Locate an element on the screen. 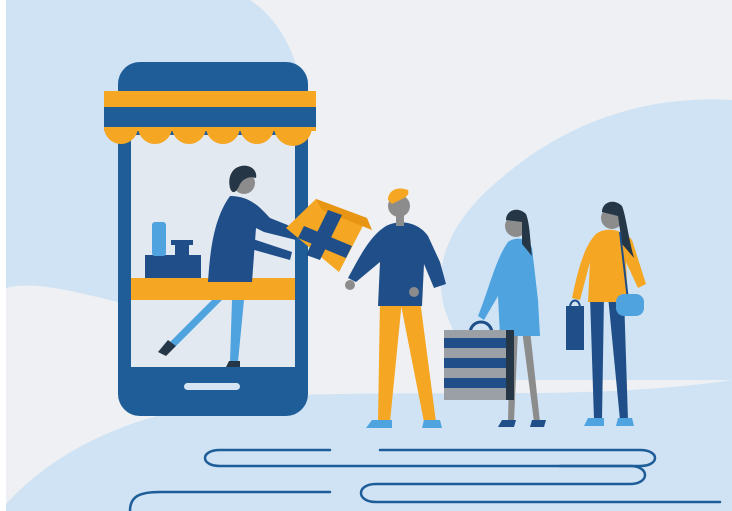 This screenshot has width=732, height=511. awning-stripe is located at coordinates (210, 116).